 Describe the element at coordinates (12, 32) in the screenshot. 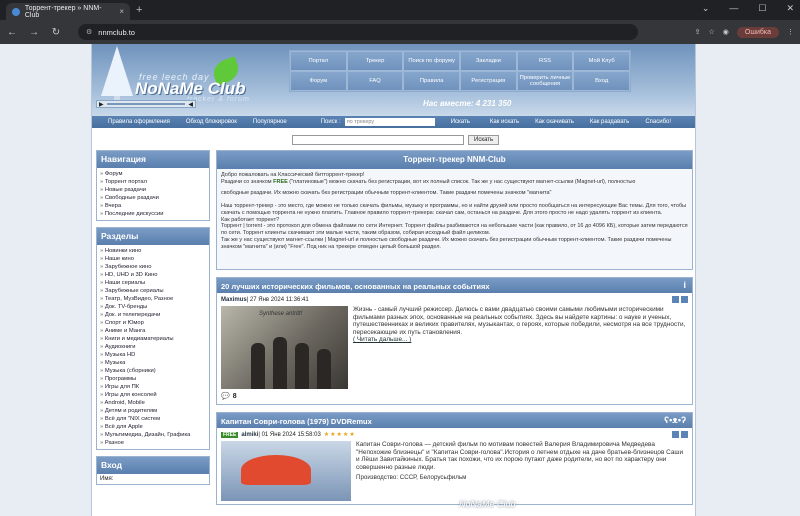

I see `back-icon: ←` at that location.